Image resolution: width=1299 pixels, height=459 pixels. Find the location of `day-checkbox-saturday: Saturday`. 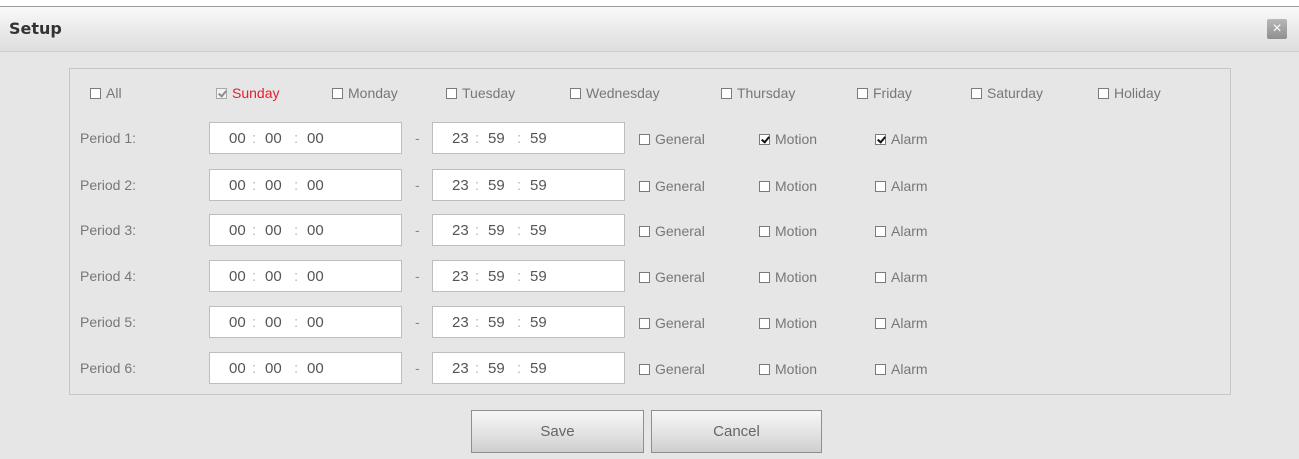

day-checkbox-saturday: Saturday is located at coordinates (1007, 93).